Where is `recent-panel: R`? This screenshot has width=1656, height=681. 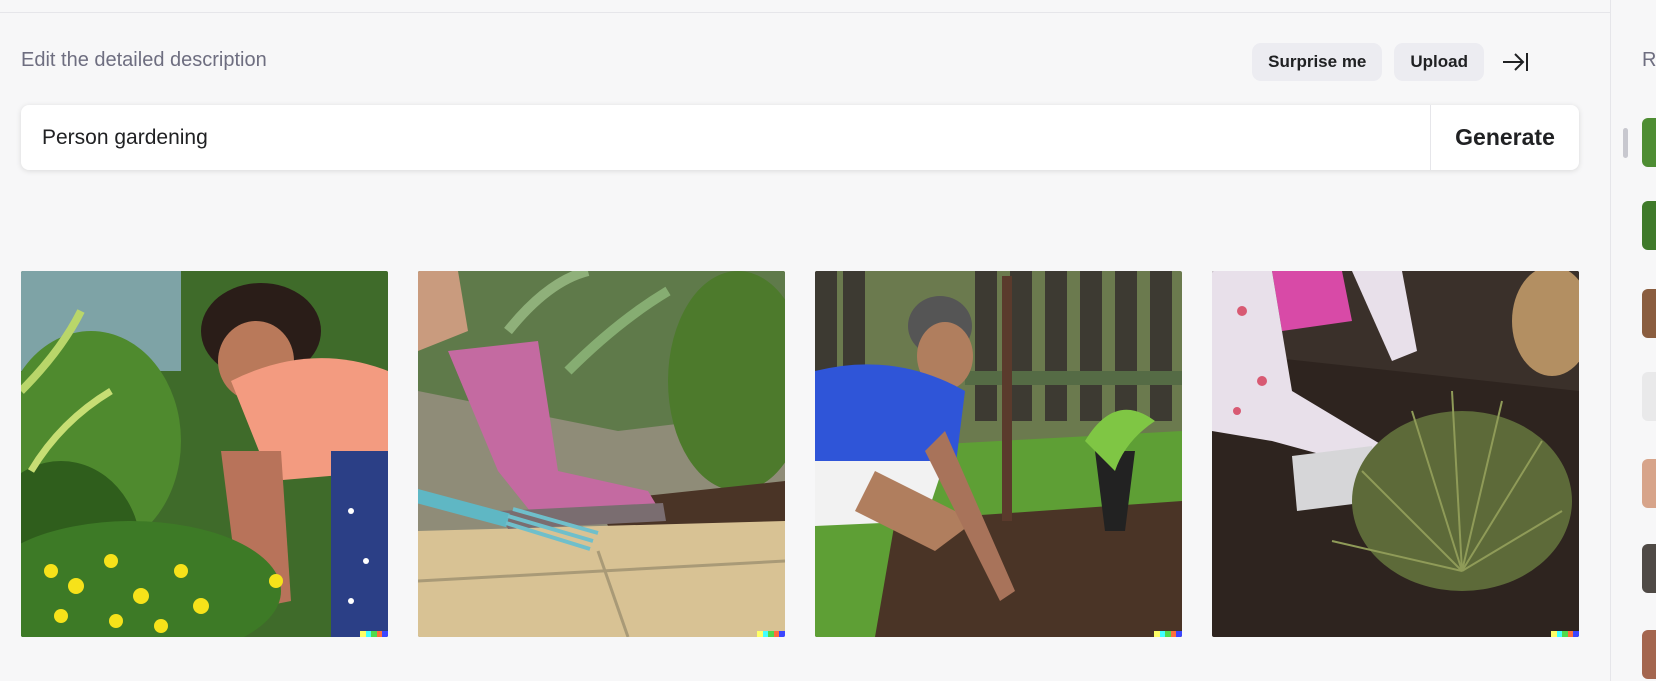 recent-panel: R is located at coordinates (1633, 340).